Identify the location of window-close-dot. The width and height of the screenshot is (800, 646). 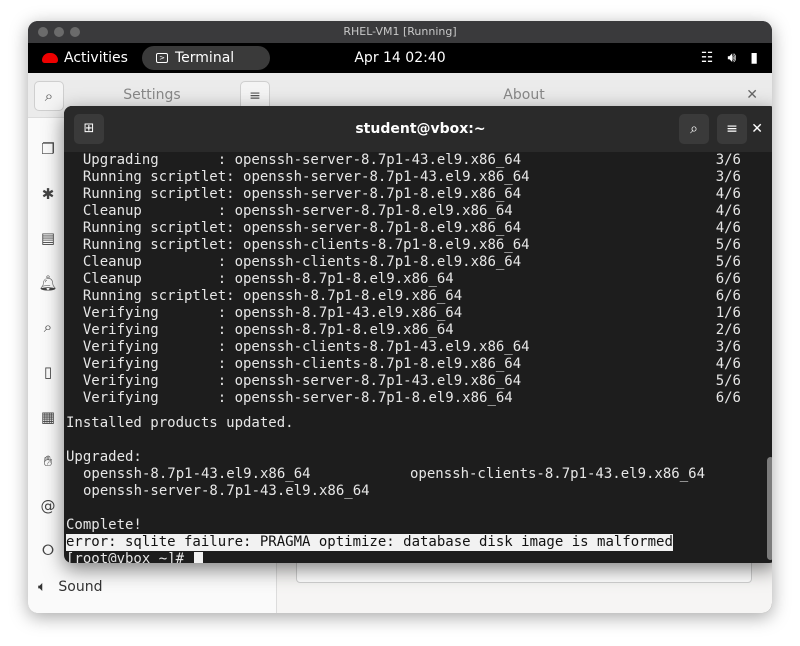
(43, 32).